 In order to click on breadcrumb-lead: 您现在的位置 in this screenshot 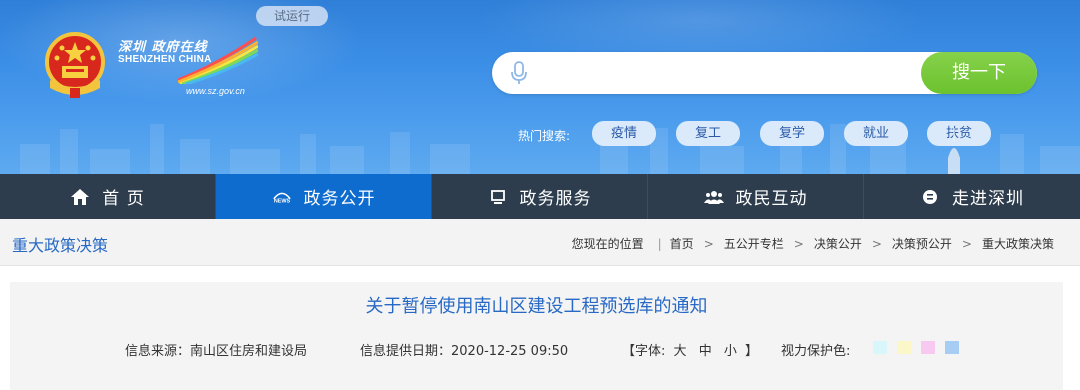, I will do `click(607, 244)`.